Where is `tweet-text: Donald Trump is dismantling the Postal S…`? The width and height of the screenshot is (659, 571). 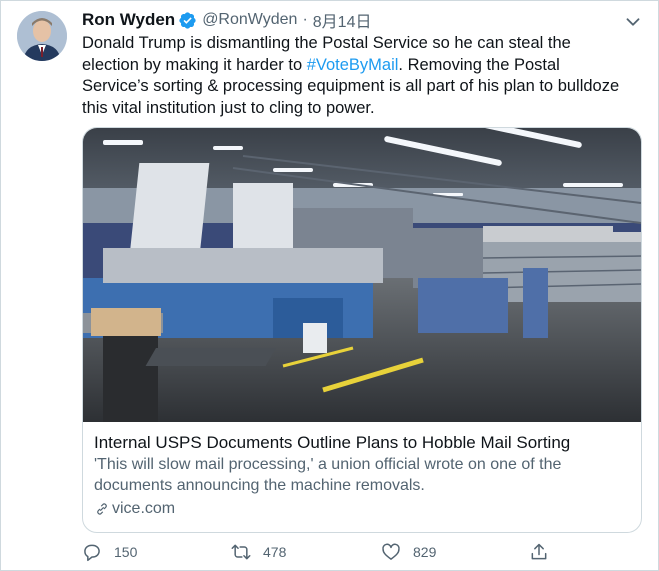 tweet-text: Donald Trump is dismantling the Postal S… is located at coordinates (352, 76).